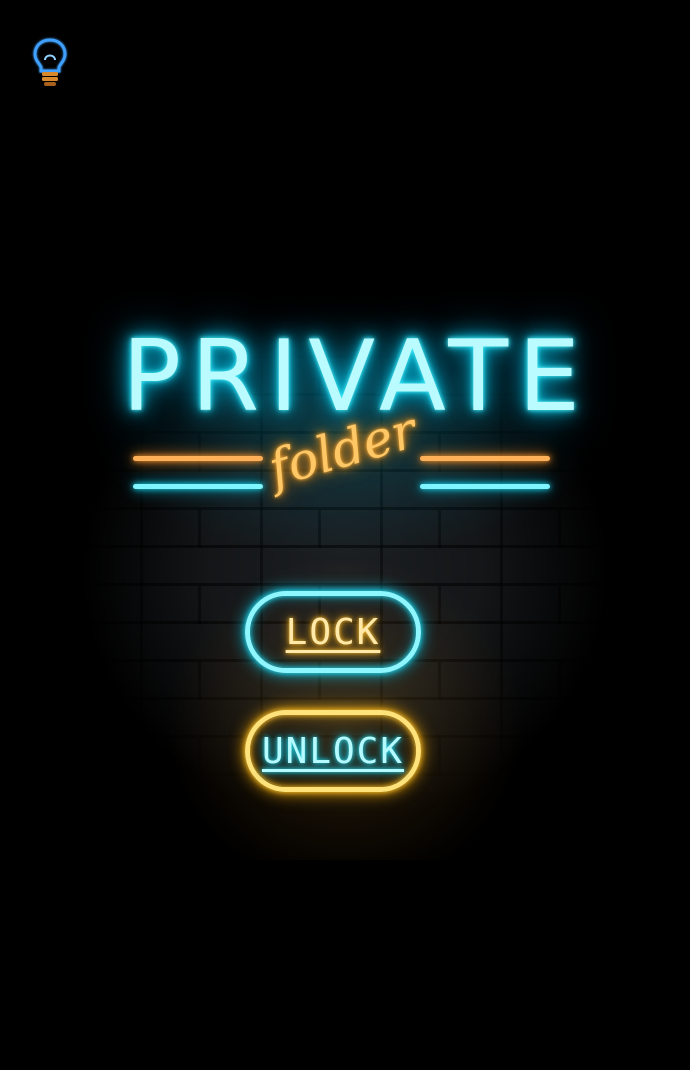 The image size is (690, 1070). I want to click on unlock-button-label: UNLOCK, so click(333, 751).